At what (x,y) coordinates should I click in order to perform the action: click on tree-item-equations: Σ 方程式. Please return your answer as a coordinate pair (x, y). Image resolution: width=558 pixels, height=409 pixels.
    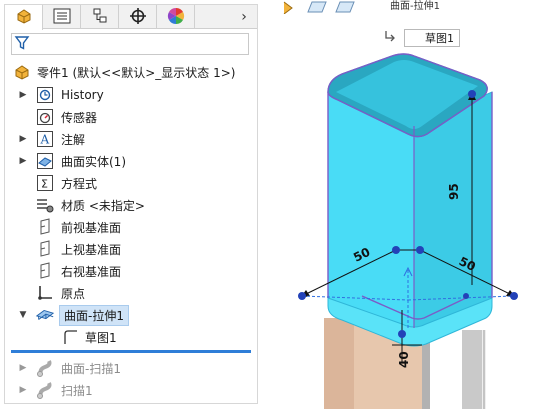
    Looking at the image, I should click on (131, 183).